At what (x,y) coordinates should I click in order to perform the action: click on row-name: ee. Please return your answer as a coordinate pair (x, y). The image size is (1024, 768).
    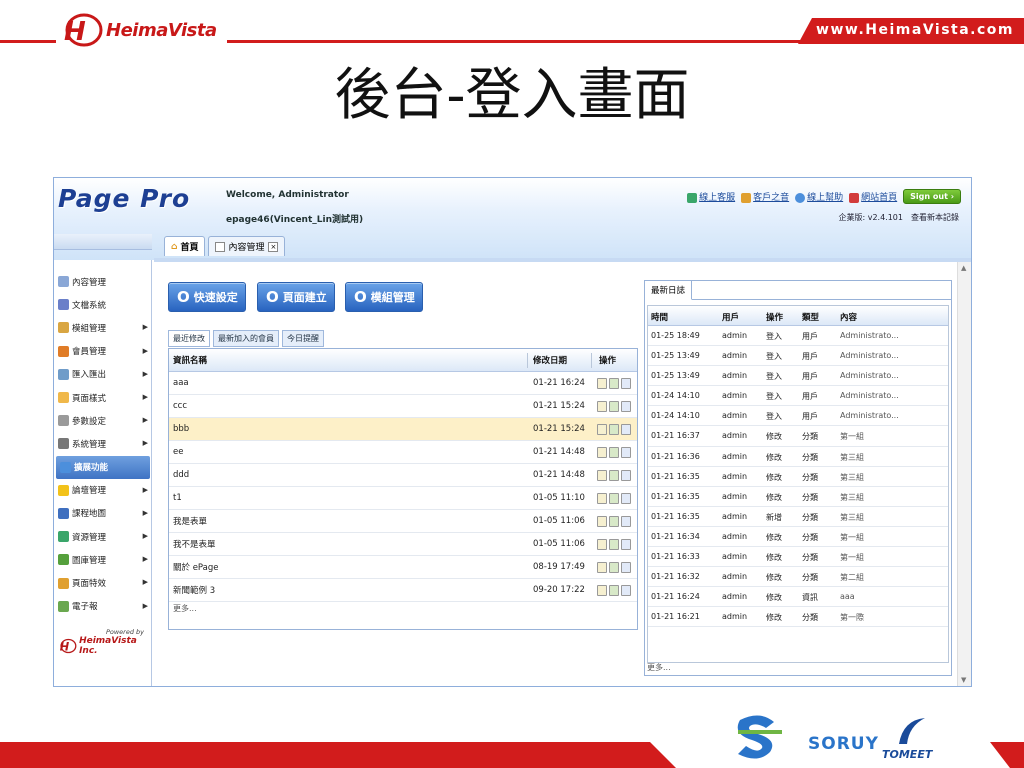
    Looking at the image, I should click on (178, 452).